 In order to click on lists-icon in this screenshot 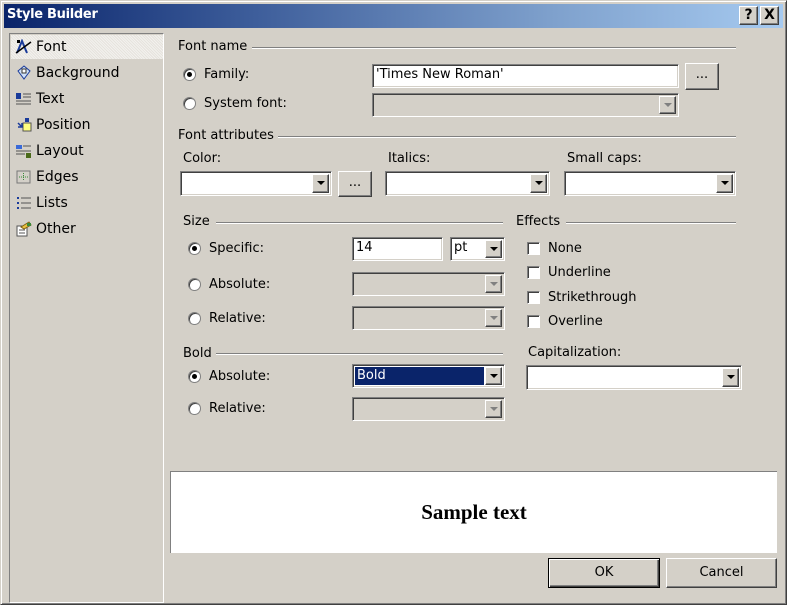, I will do `click(24, 203)`.